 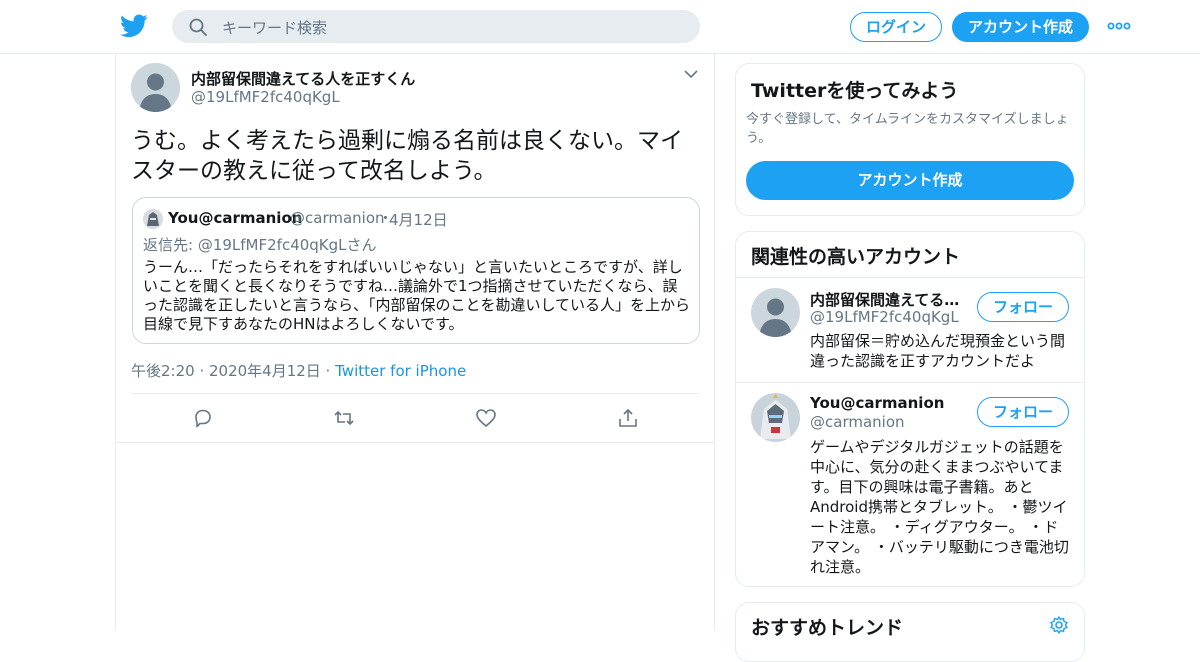 I want to click on share-icon, so click(x=628, y=418).